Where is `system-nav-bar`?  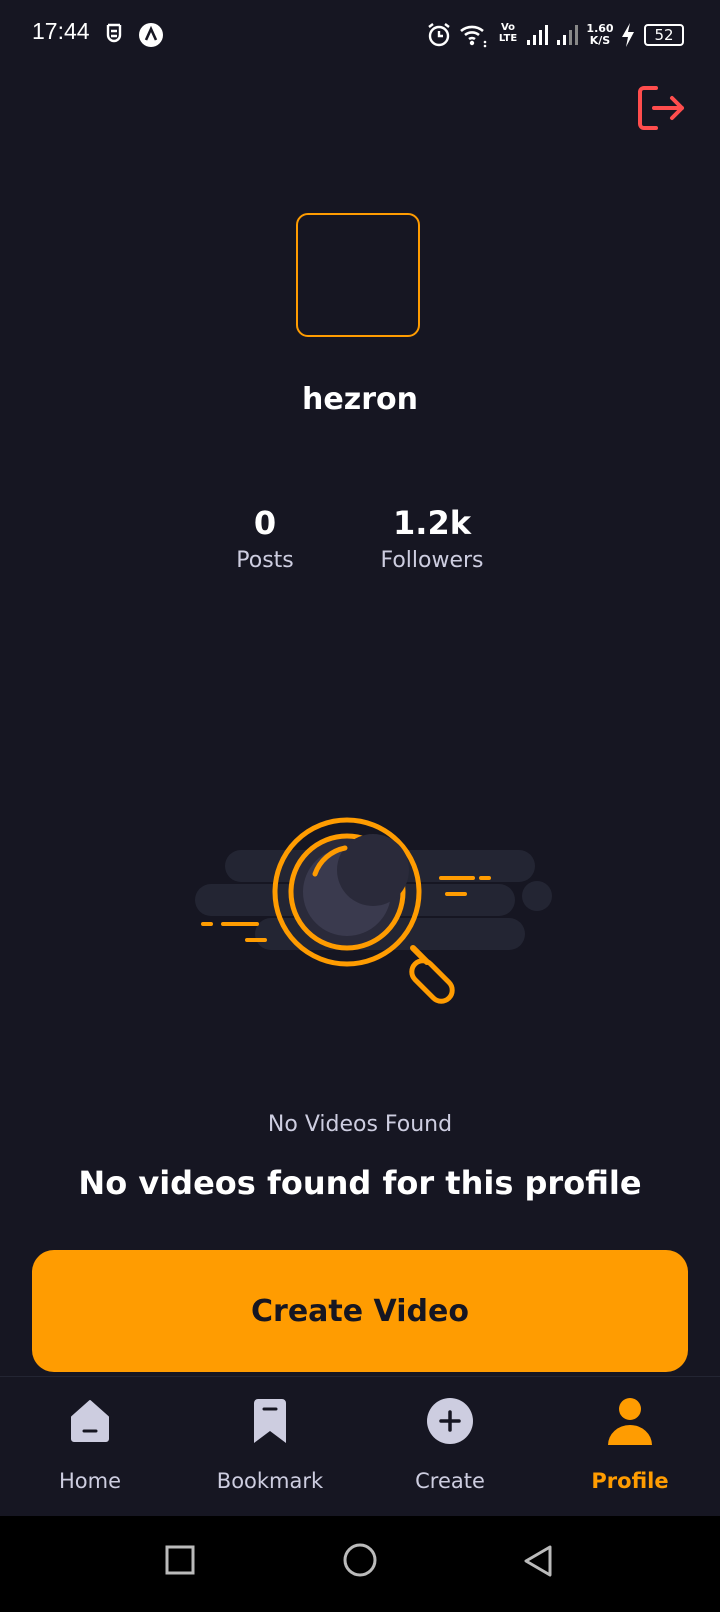 system-nav-bar is located at coordinates (360, 1564).